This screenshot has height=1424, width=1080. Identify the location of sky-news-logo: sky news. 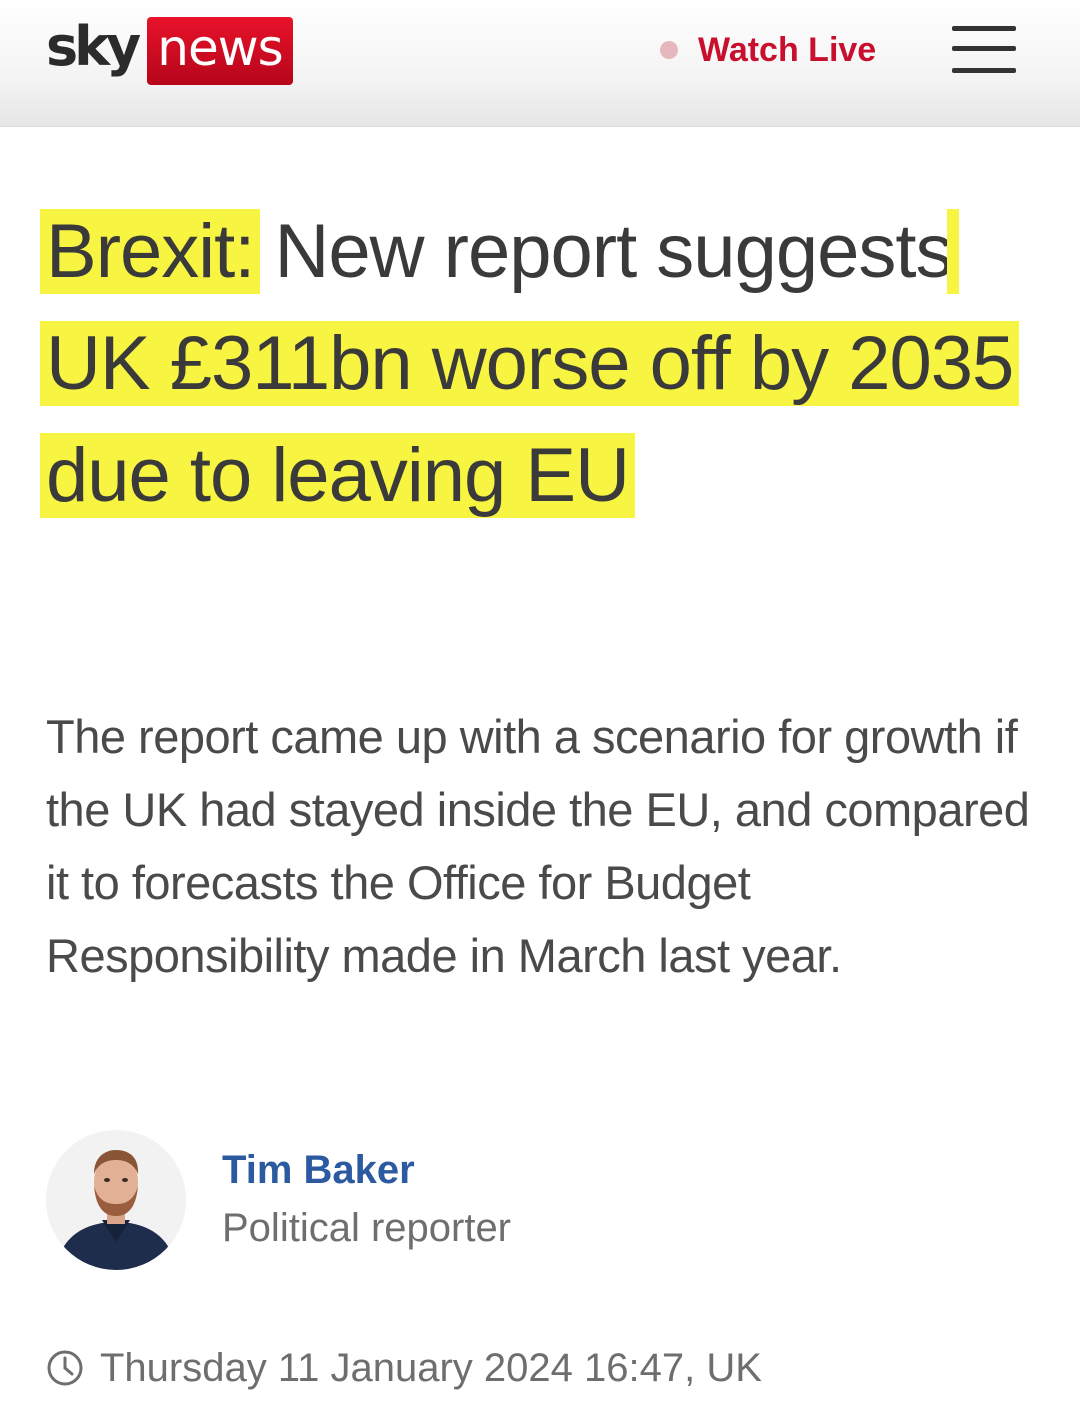
(169, 51).